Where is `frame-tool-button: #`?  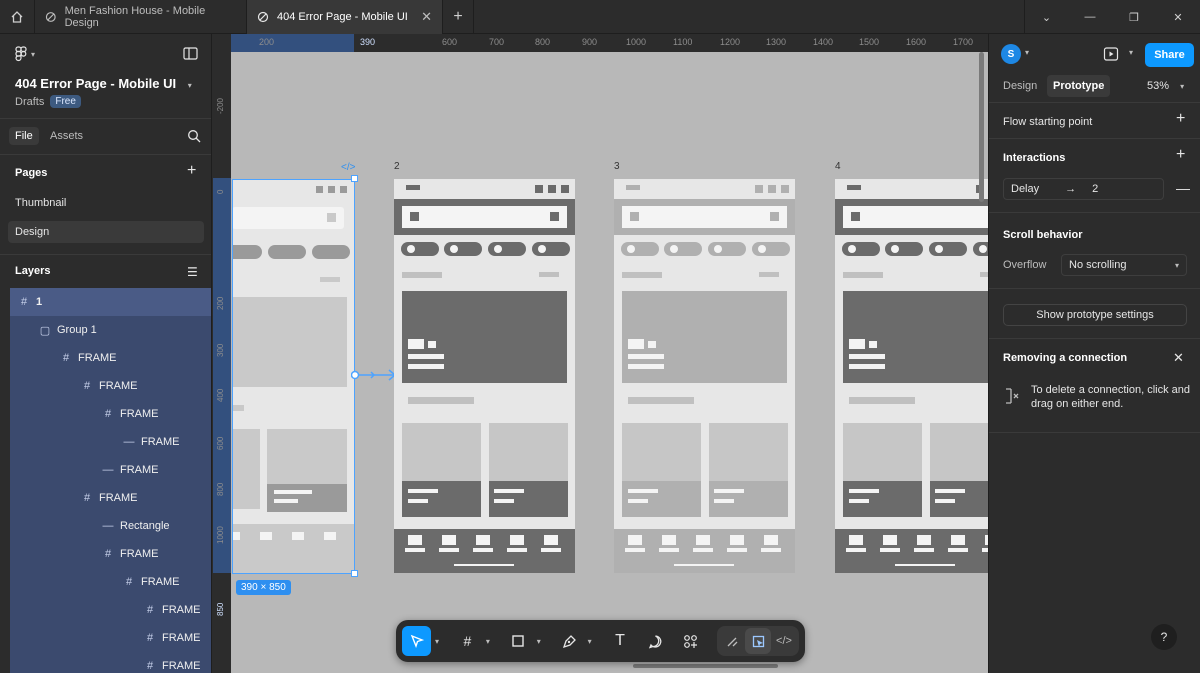
frame-tool-button: # is located at coordinates (467, 641).